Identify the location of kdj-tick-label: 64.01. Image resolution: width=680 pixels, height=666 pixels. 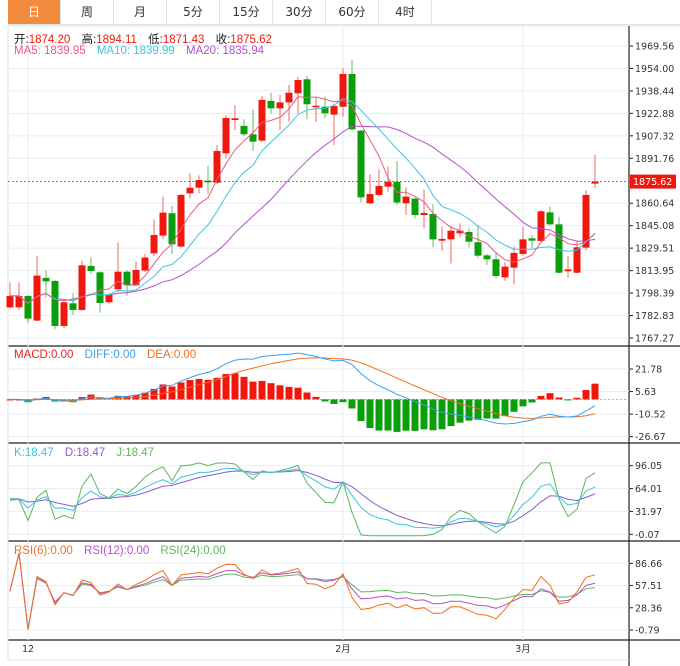
(648, 489).